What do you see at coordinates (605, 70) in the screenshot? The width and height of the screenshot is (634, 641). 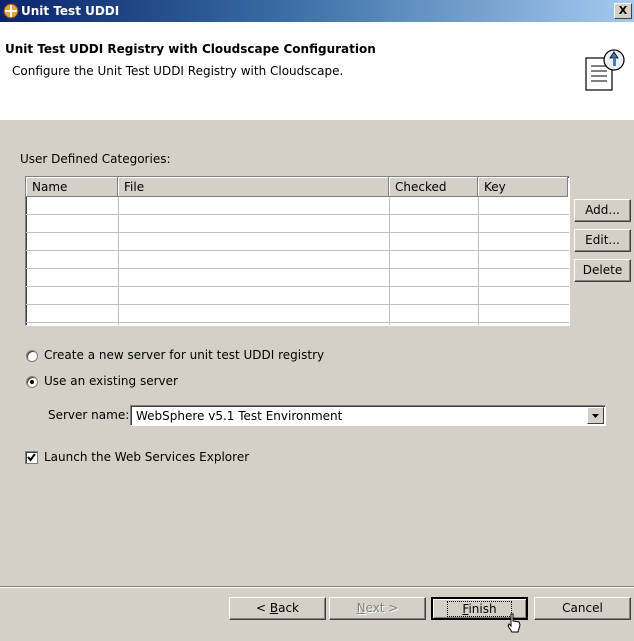 I see `wizard-document-icon` at bounding box center [605, 70].